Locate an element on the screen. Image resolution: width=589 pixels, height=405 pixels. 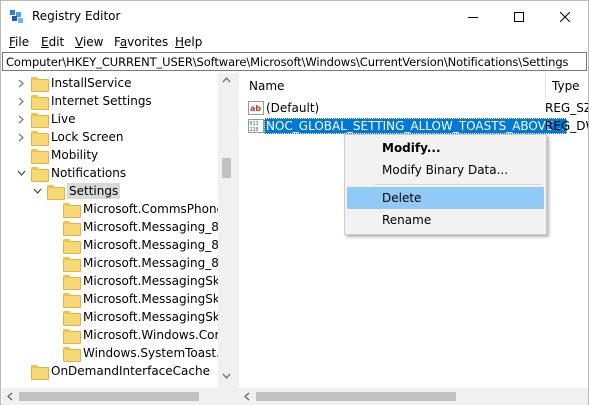
scroll-down-arrow-icon is located at coordinates (226, 376).